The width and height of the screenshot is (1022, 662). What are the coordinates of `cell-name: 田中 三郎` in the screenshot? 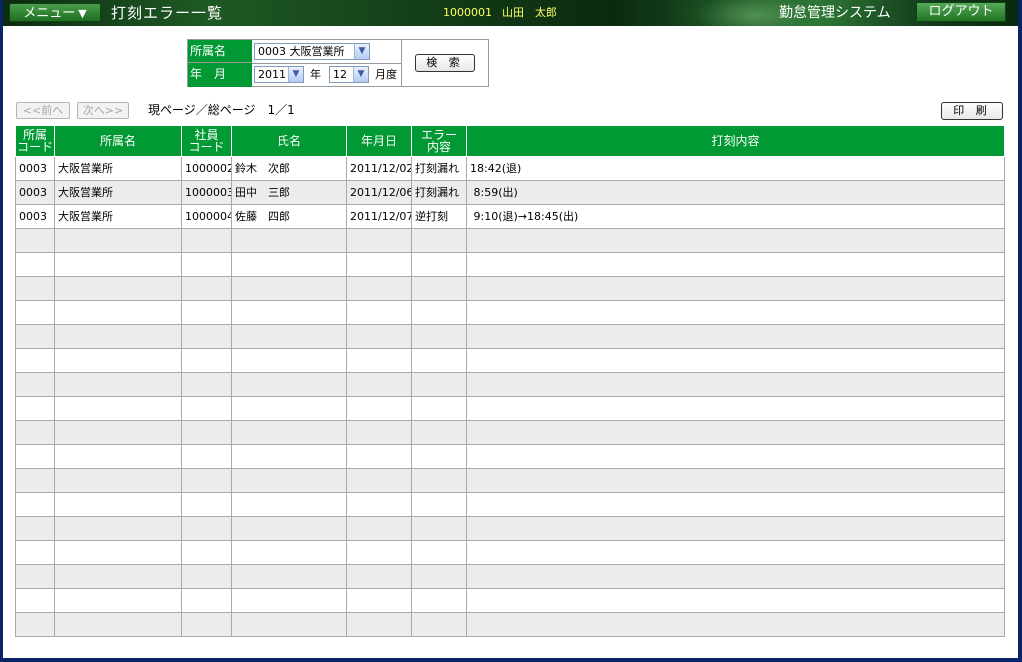 It's located at (289, 192).